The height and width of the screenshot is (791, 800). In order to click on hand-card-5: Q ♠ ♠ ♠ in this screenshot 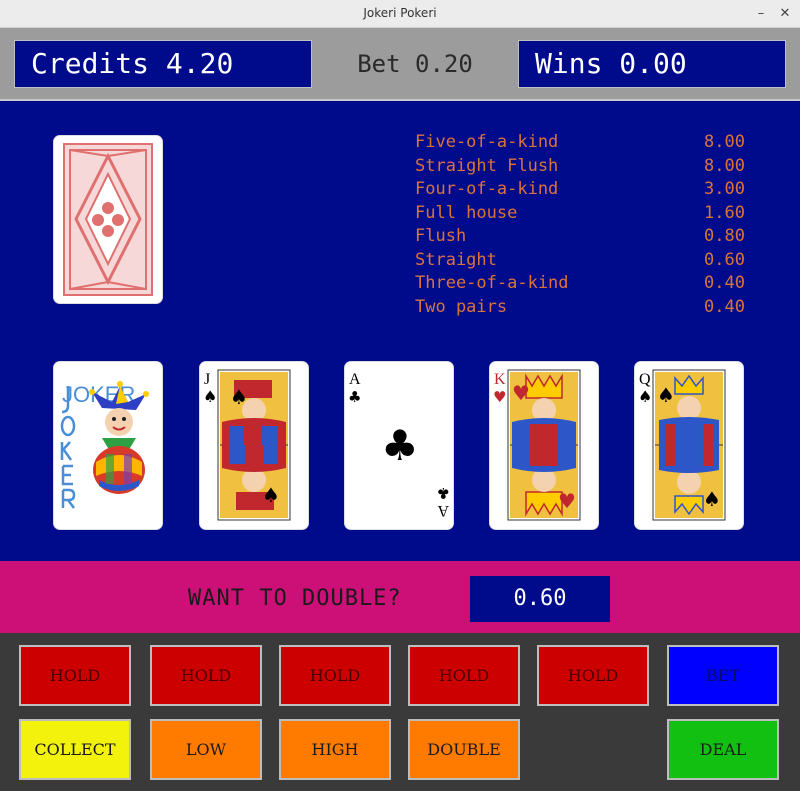, I will do `click(689, 445)`.